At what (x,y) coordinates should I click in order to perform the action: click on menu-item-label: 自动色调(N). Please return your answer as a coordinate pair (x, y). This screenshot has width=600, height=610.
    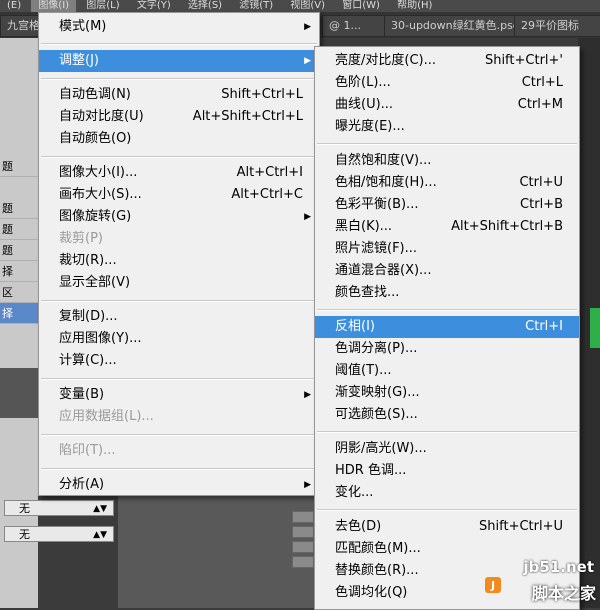
    Looking at the image, I should click on (95, 94).